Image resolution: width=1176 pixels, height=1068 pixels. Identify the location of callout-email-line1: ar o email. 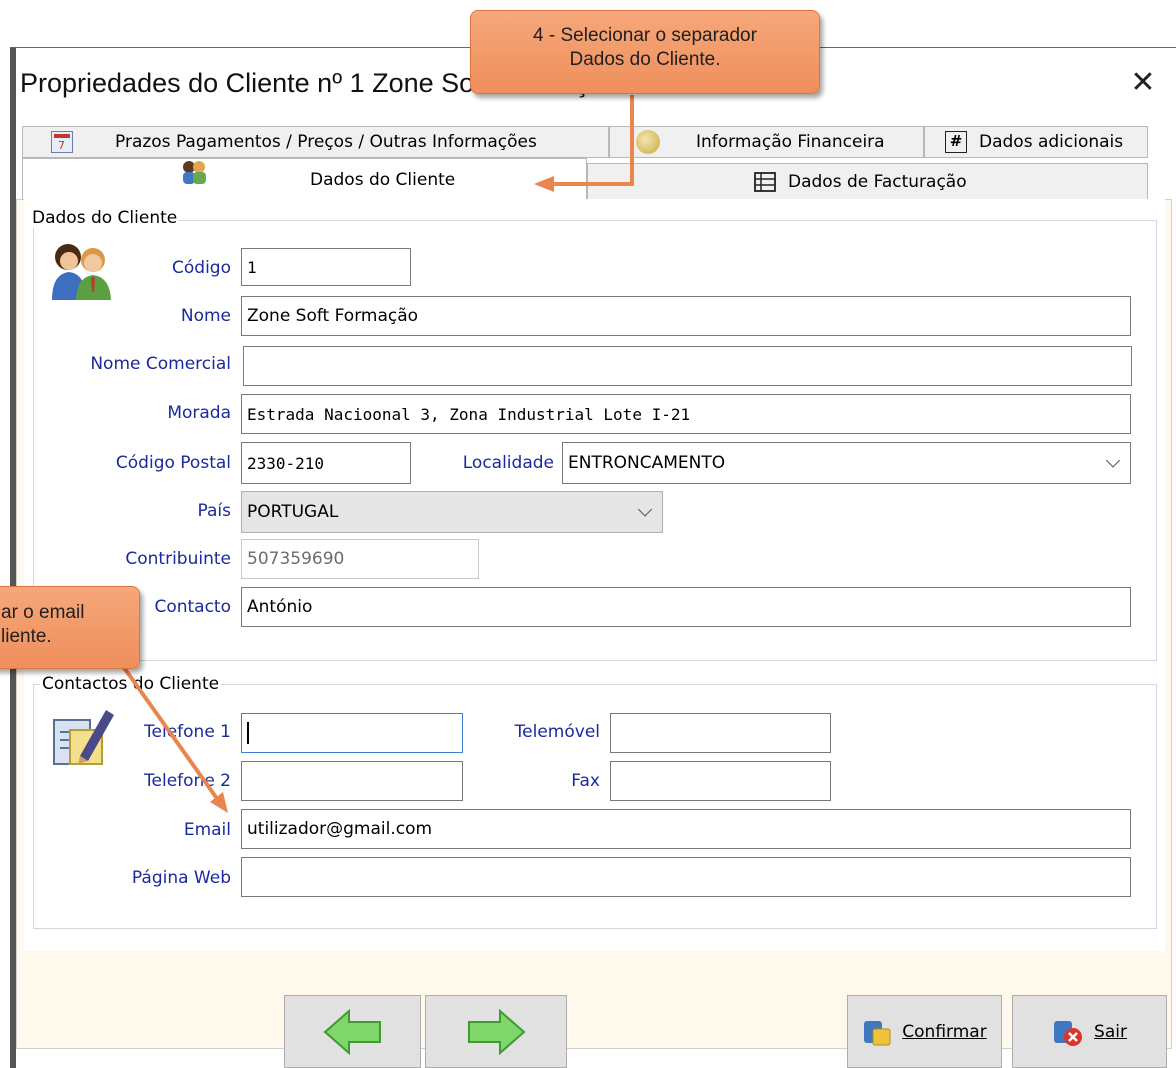
(43, 612).